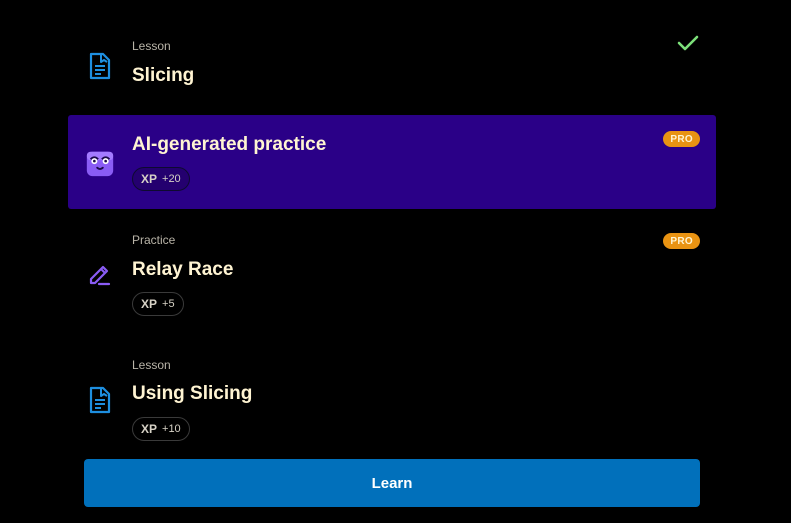 The image size is (791, 523). I want to click on practice-pencil-icon, so click(100, 274).